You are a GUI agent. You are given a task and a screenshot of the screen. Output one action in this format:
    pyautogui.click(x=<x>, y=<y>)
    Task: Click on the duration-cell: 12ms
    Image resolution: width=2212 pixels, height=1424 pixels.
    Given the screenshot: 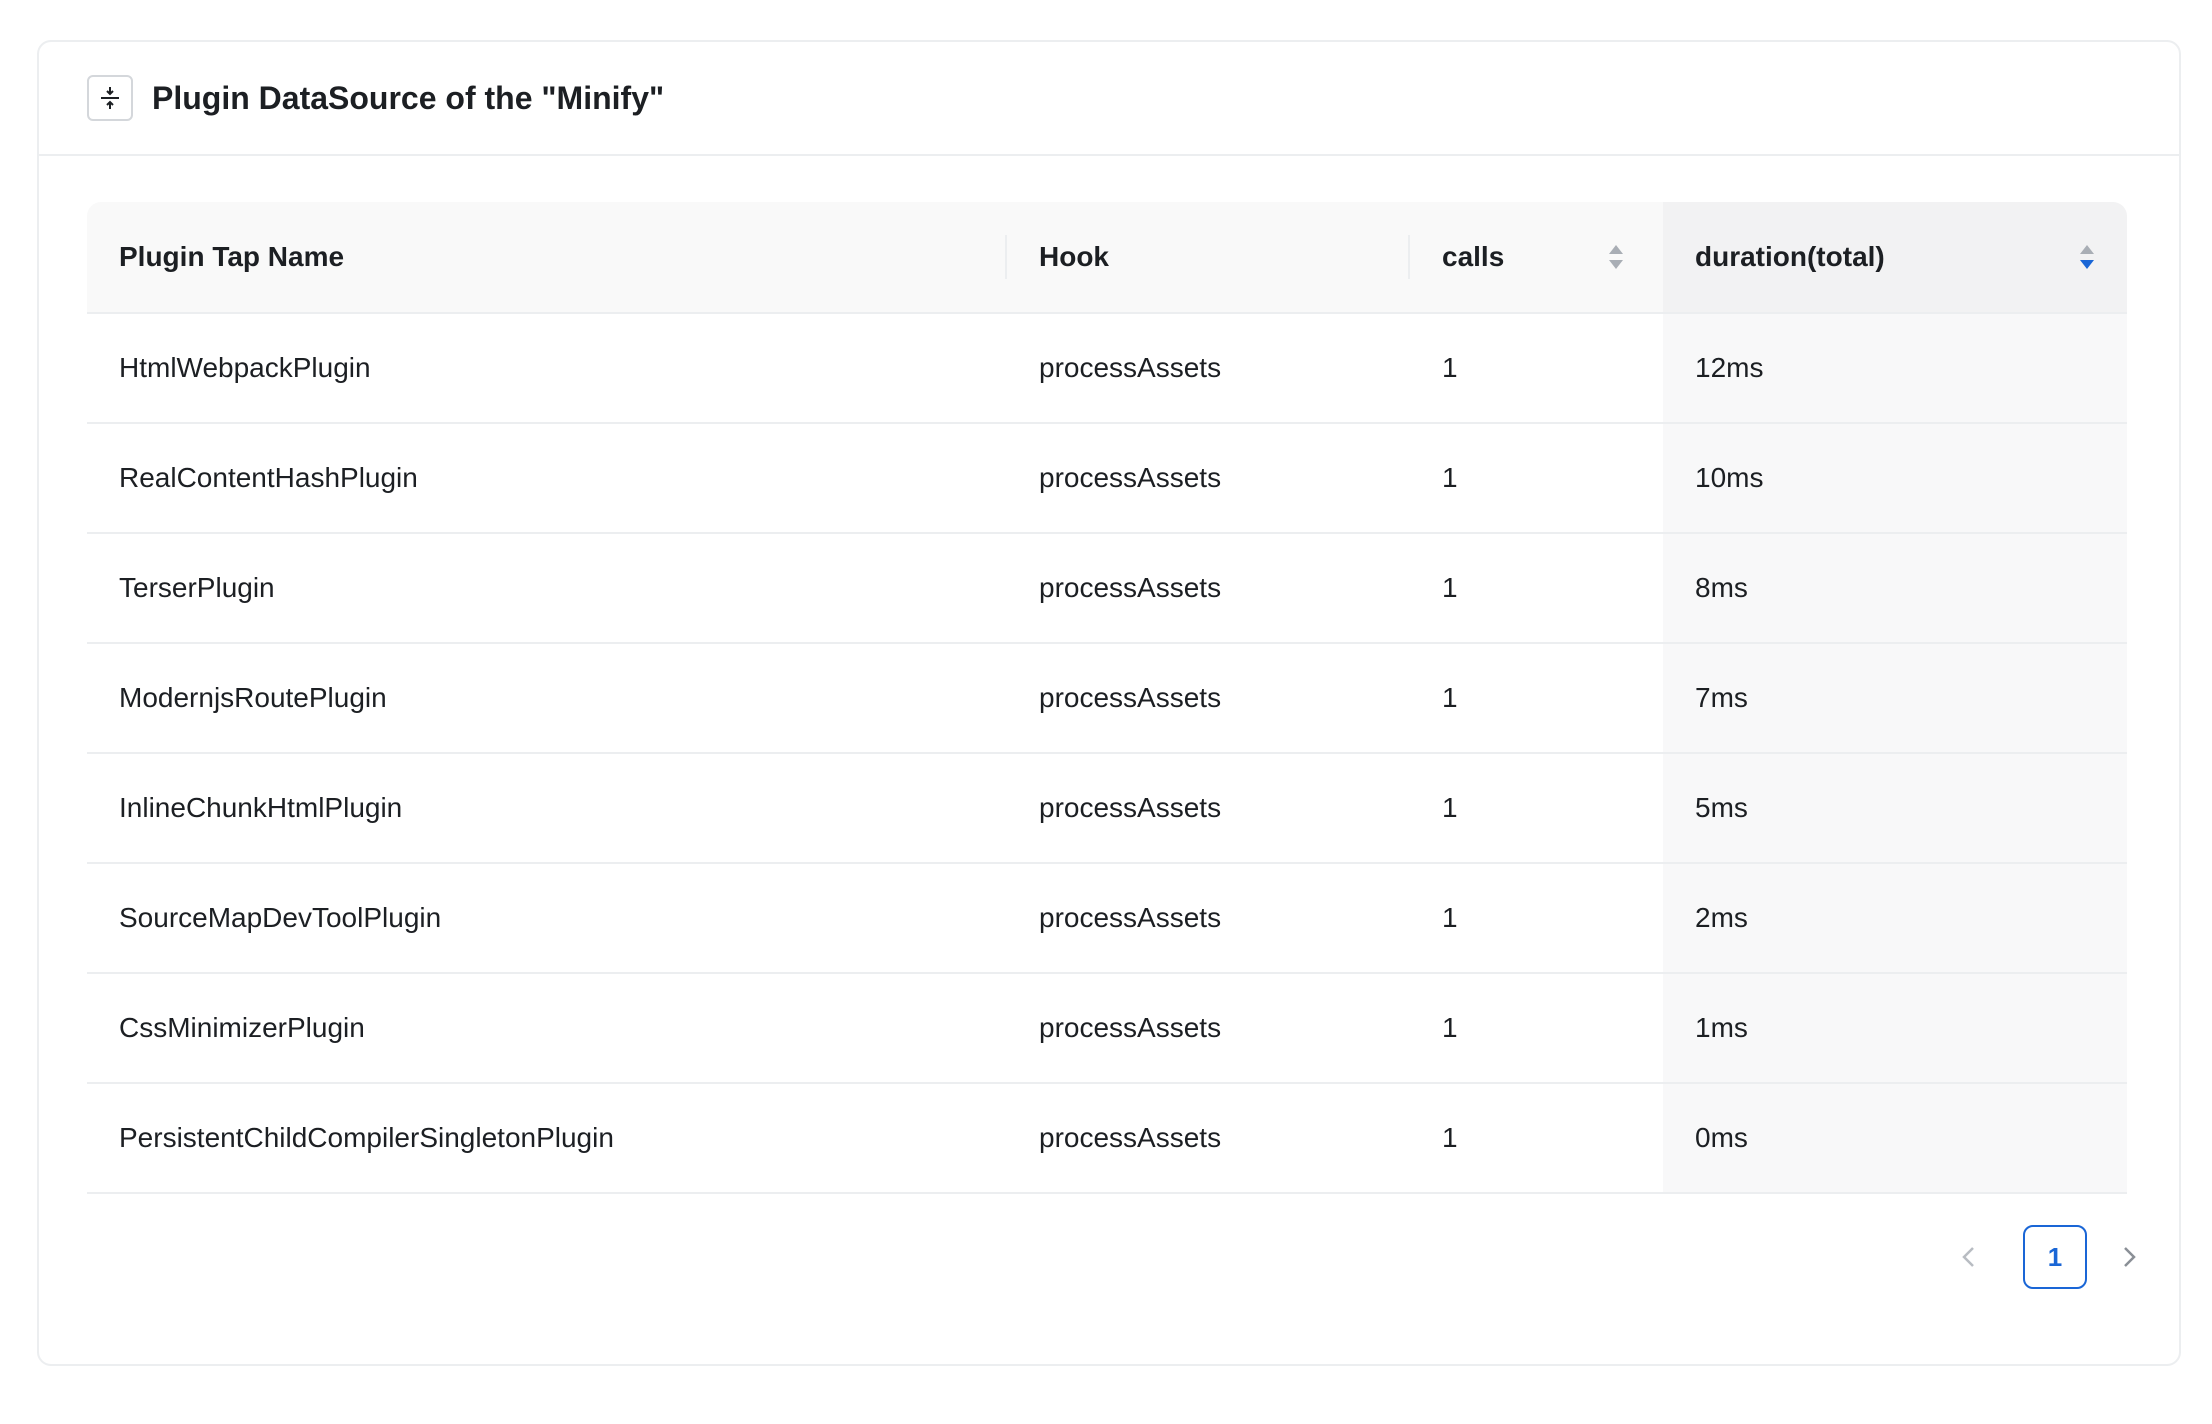 What is the action you would take?
    pyautogui.click(x=1895, y=368)
    